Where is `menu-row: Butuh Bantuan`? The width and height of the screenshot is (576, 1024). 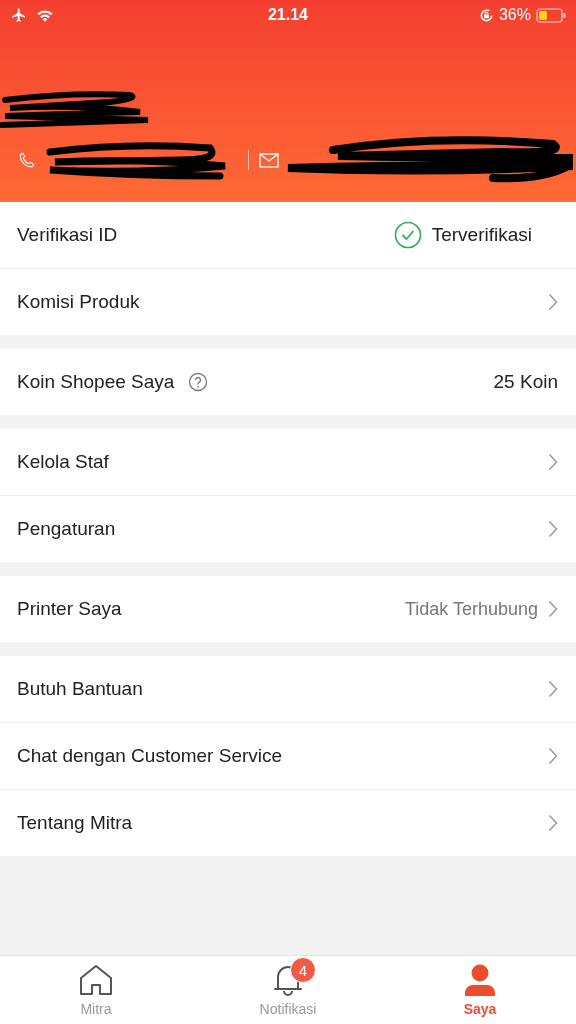
menu-row: Butuh Bantuan is located at coordinates (288, 689).